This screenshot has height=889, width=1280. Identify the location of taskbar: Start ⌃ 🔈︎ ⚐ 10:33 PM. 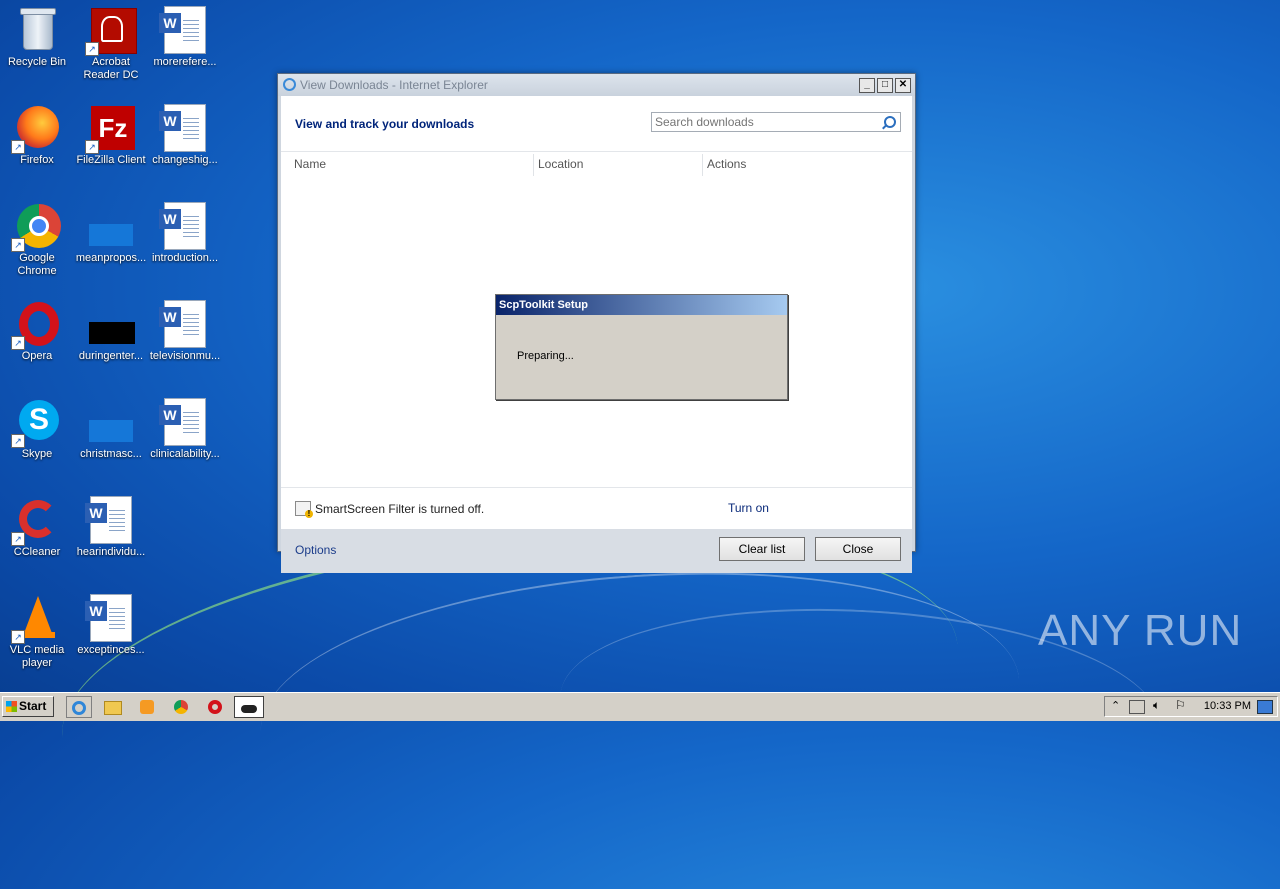
(640, 706).